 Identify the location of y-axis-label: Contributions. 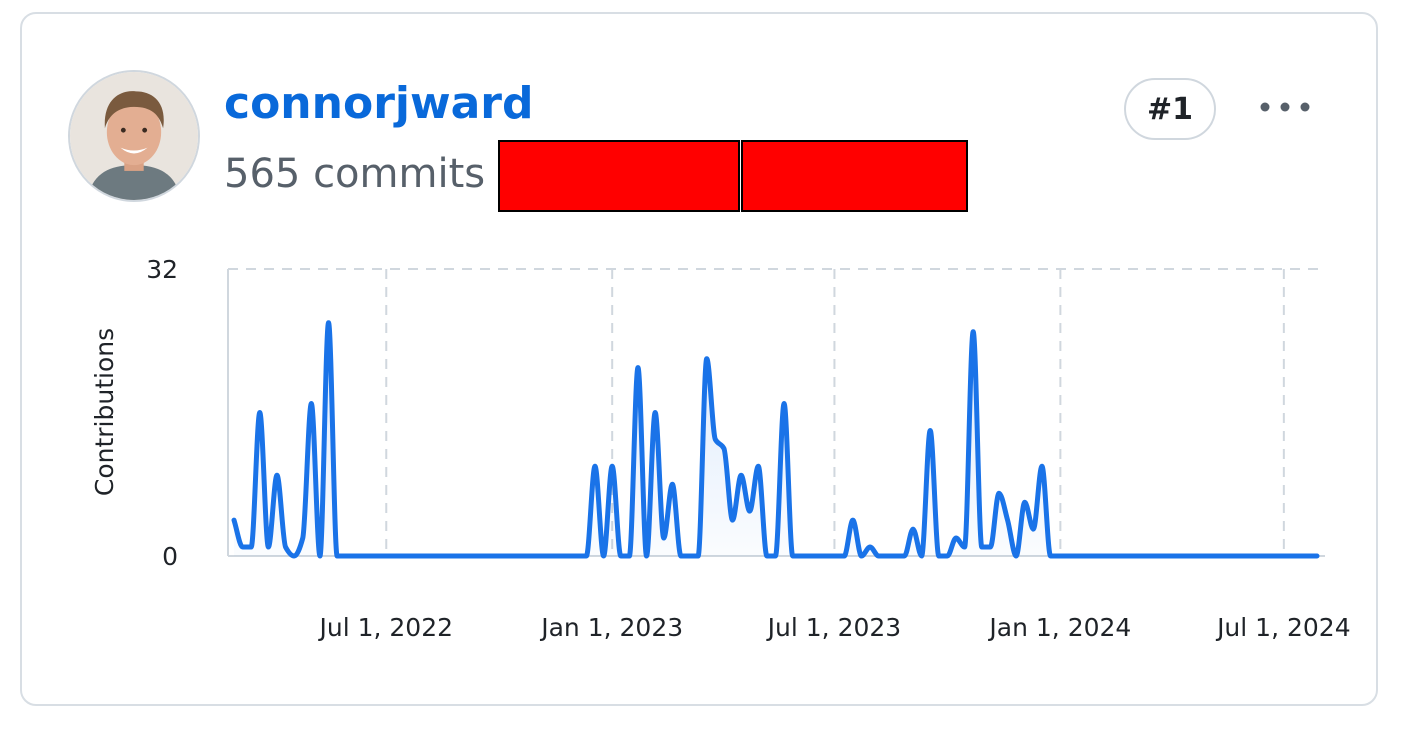
(104, 412).